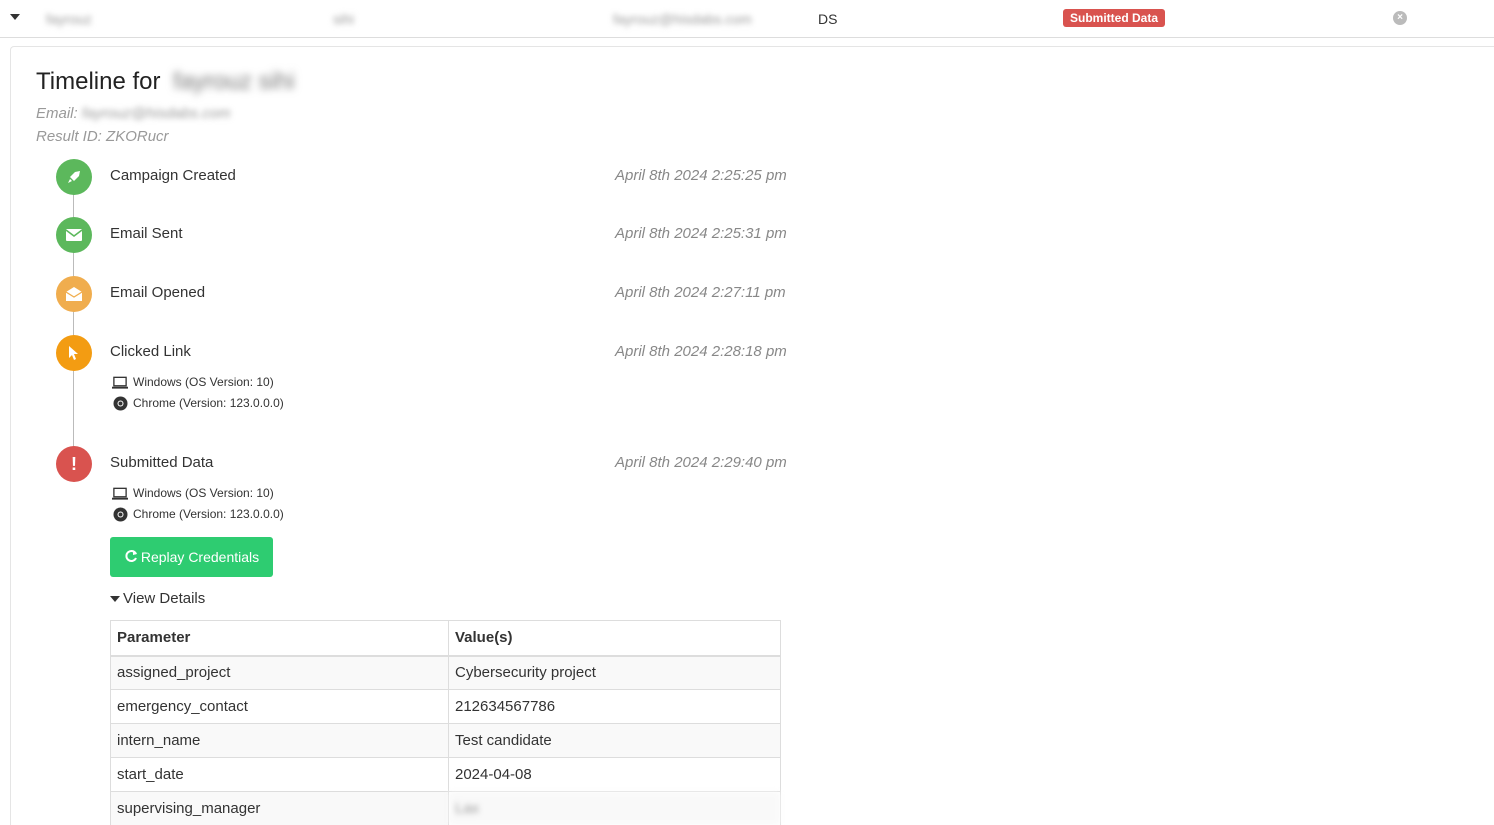 The image size is (1494, 825). I want to click on event-label-clicked-link: Clicked Link, so click(150, 351).